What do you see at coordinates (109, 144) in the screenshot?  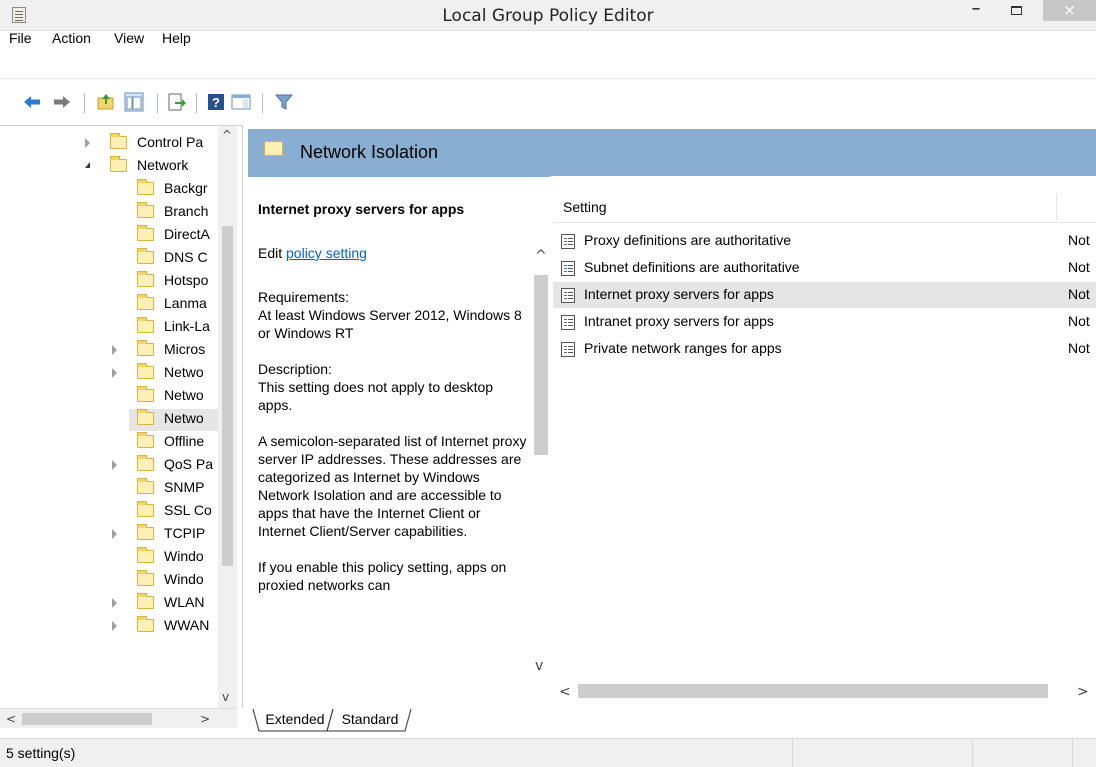 I see `tree-node: Control Pa` at bounding box center [109, 144].